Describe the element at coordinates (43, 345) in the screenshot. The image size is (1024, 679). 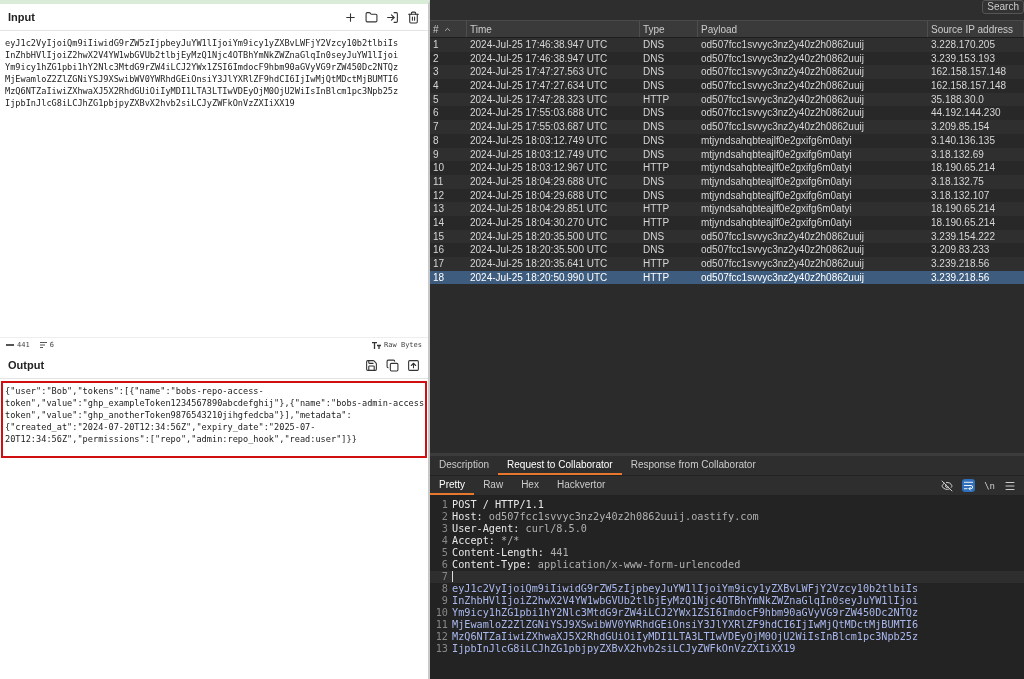
I see `lines-icon` at that location.